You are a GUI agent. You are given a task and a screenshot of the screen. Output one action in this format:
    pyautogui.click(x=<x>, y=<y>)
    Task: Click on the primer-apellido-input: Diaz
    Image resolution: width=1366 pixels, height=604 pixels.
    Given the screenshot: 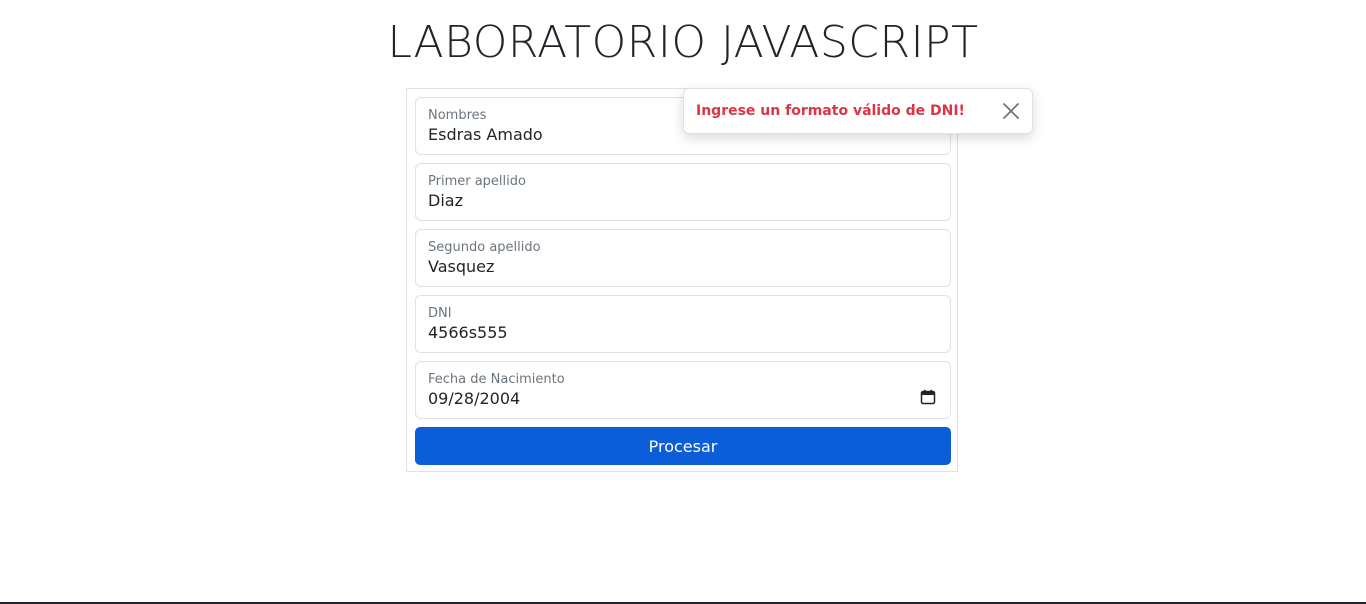 What is the action you would take?
    pyautogui.click(x=445, y=201)
    